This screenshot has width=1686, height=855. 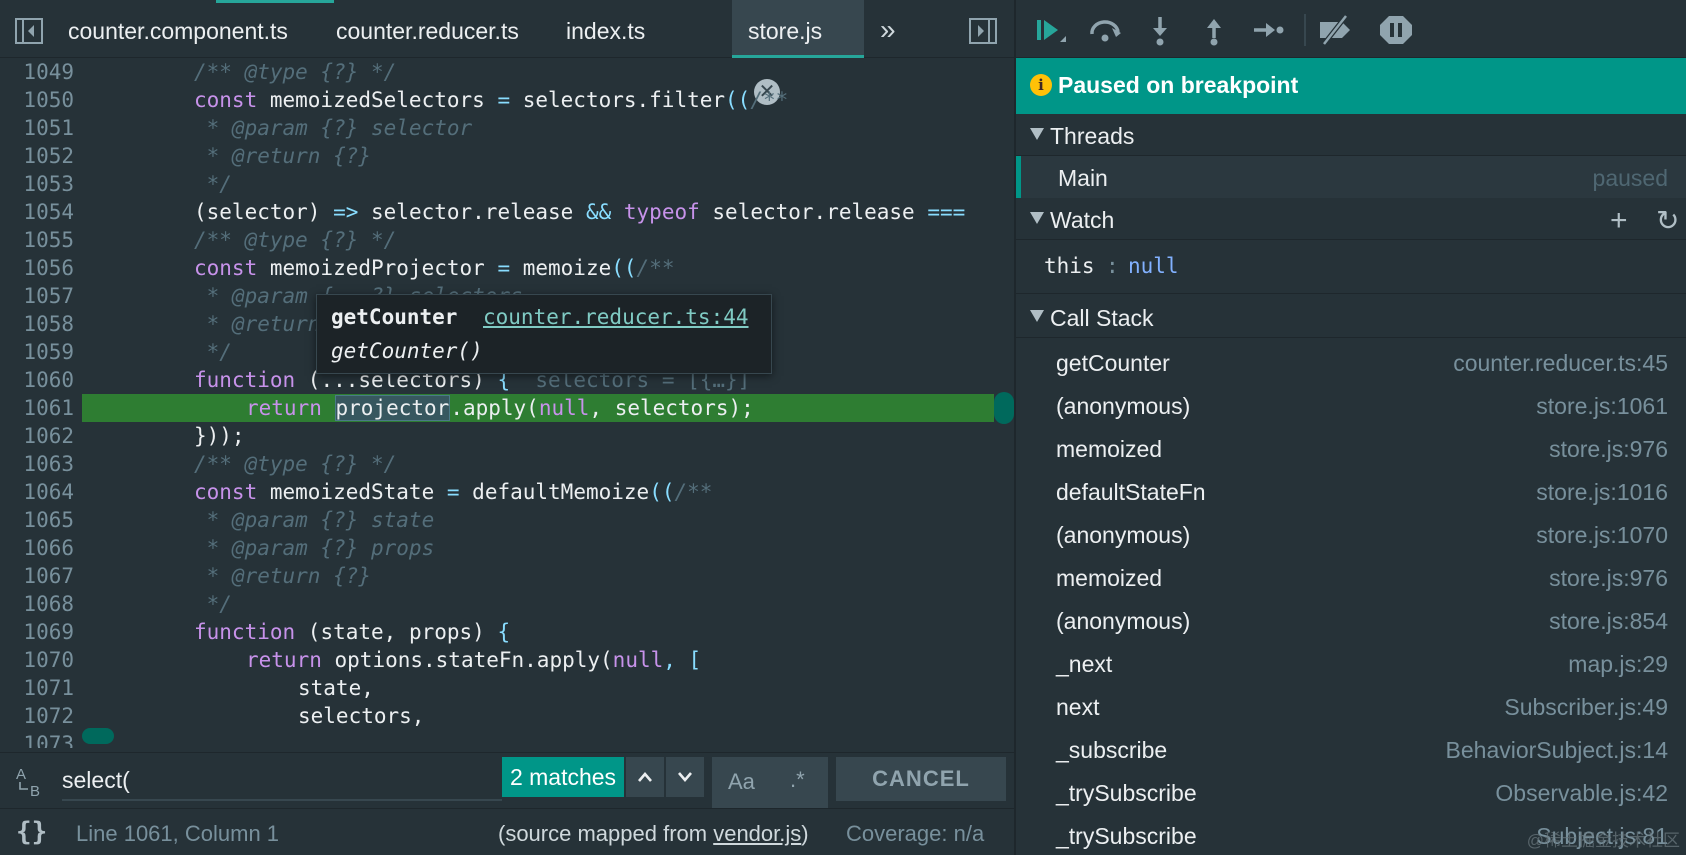 I want to click on call-frame: (anonymous) store.js:1070, so click(x=1351, y=534).